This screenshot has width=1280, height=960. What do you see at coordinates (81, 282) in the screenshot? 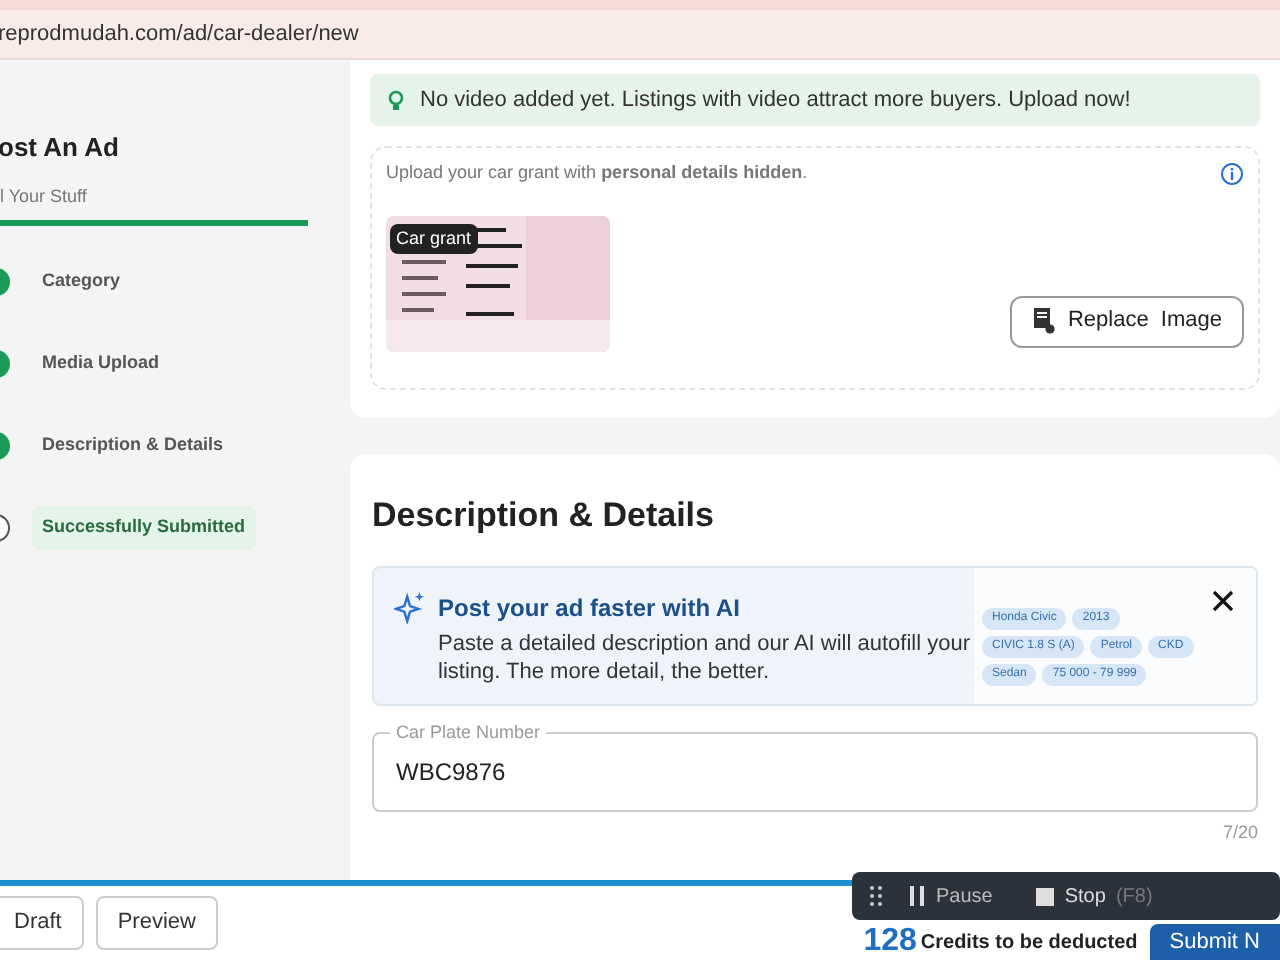
I see `step-label: Category` at bounding box center [81, 282].